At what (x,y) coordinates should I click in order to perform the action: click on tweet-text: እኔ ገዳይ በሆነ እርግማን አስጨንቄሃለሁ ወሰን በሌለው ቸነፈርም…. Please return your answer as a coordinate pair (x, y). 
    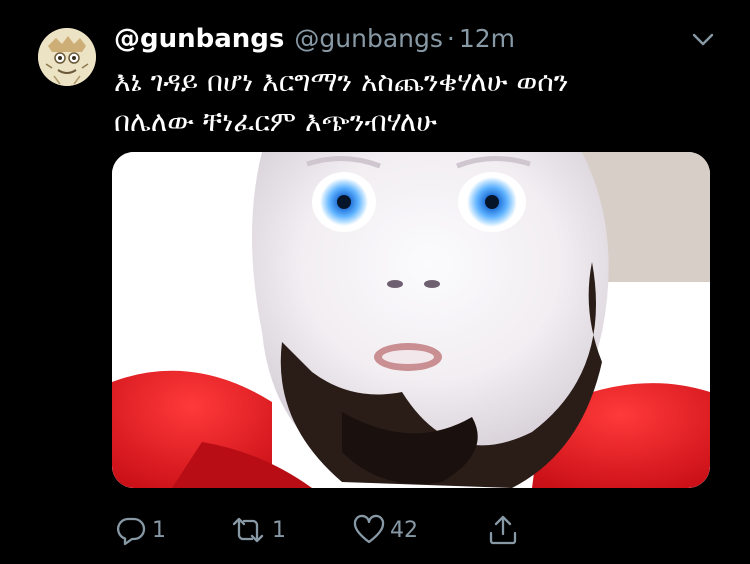
    Looking at the image, I should click on (419, 102).